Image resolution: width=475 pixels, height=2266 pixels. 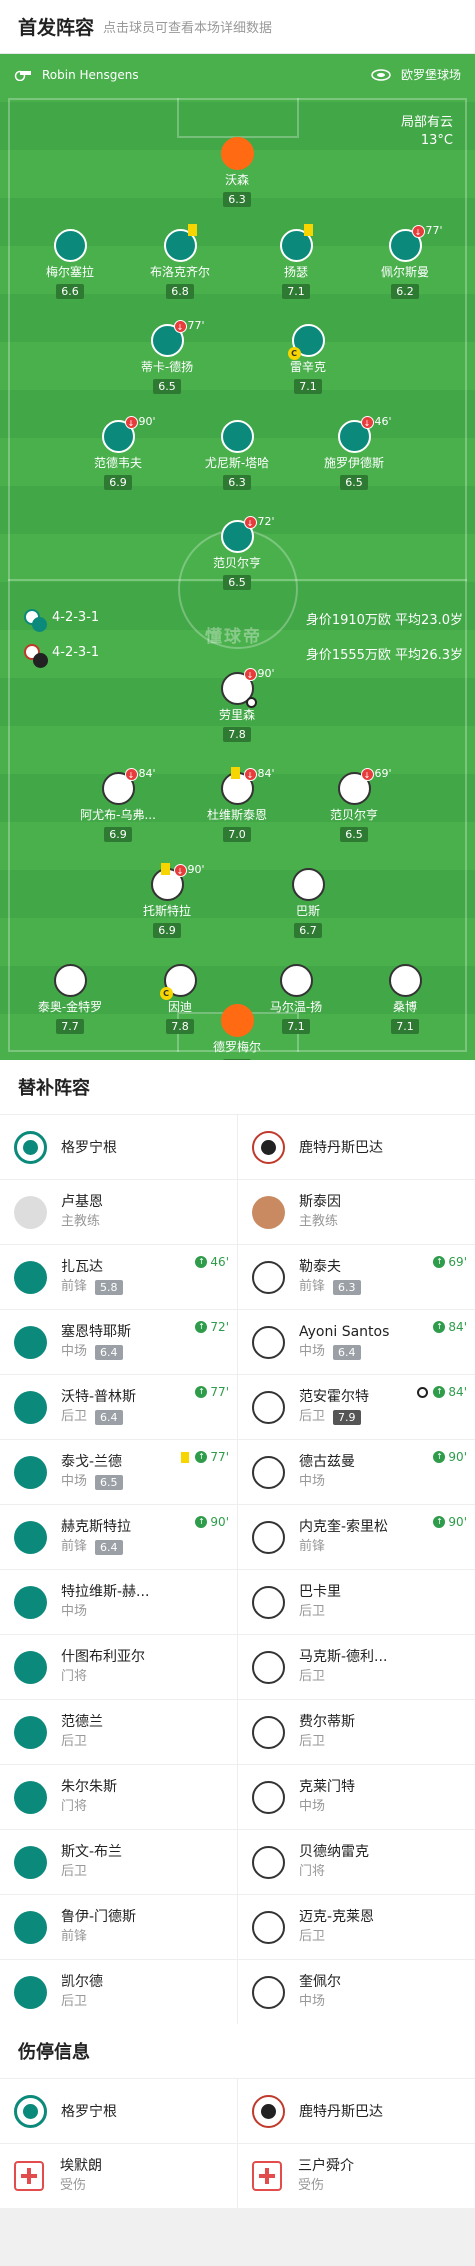 I want to click on home-sub-player: 斯文-布兰 后卫, so click(x=119, y=1862).